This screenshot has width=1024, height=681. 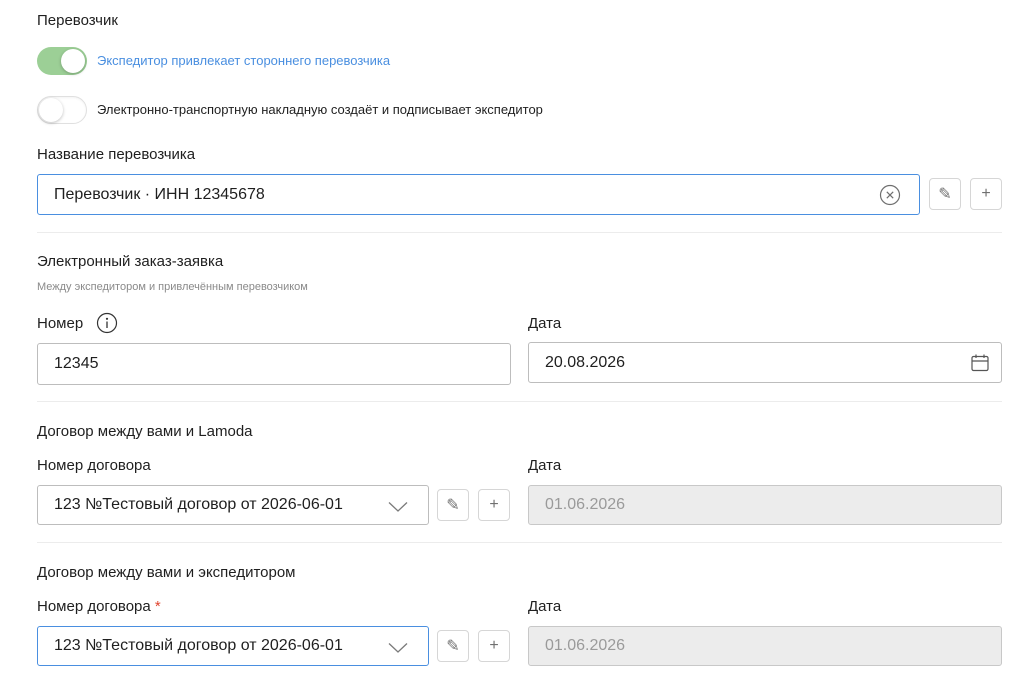 What do you see at coordinates (60, 323) in the screenshot?
I see `order-number-label: Номер` at bounding box center [60, 323].